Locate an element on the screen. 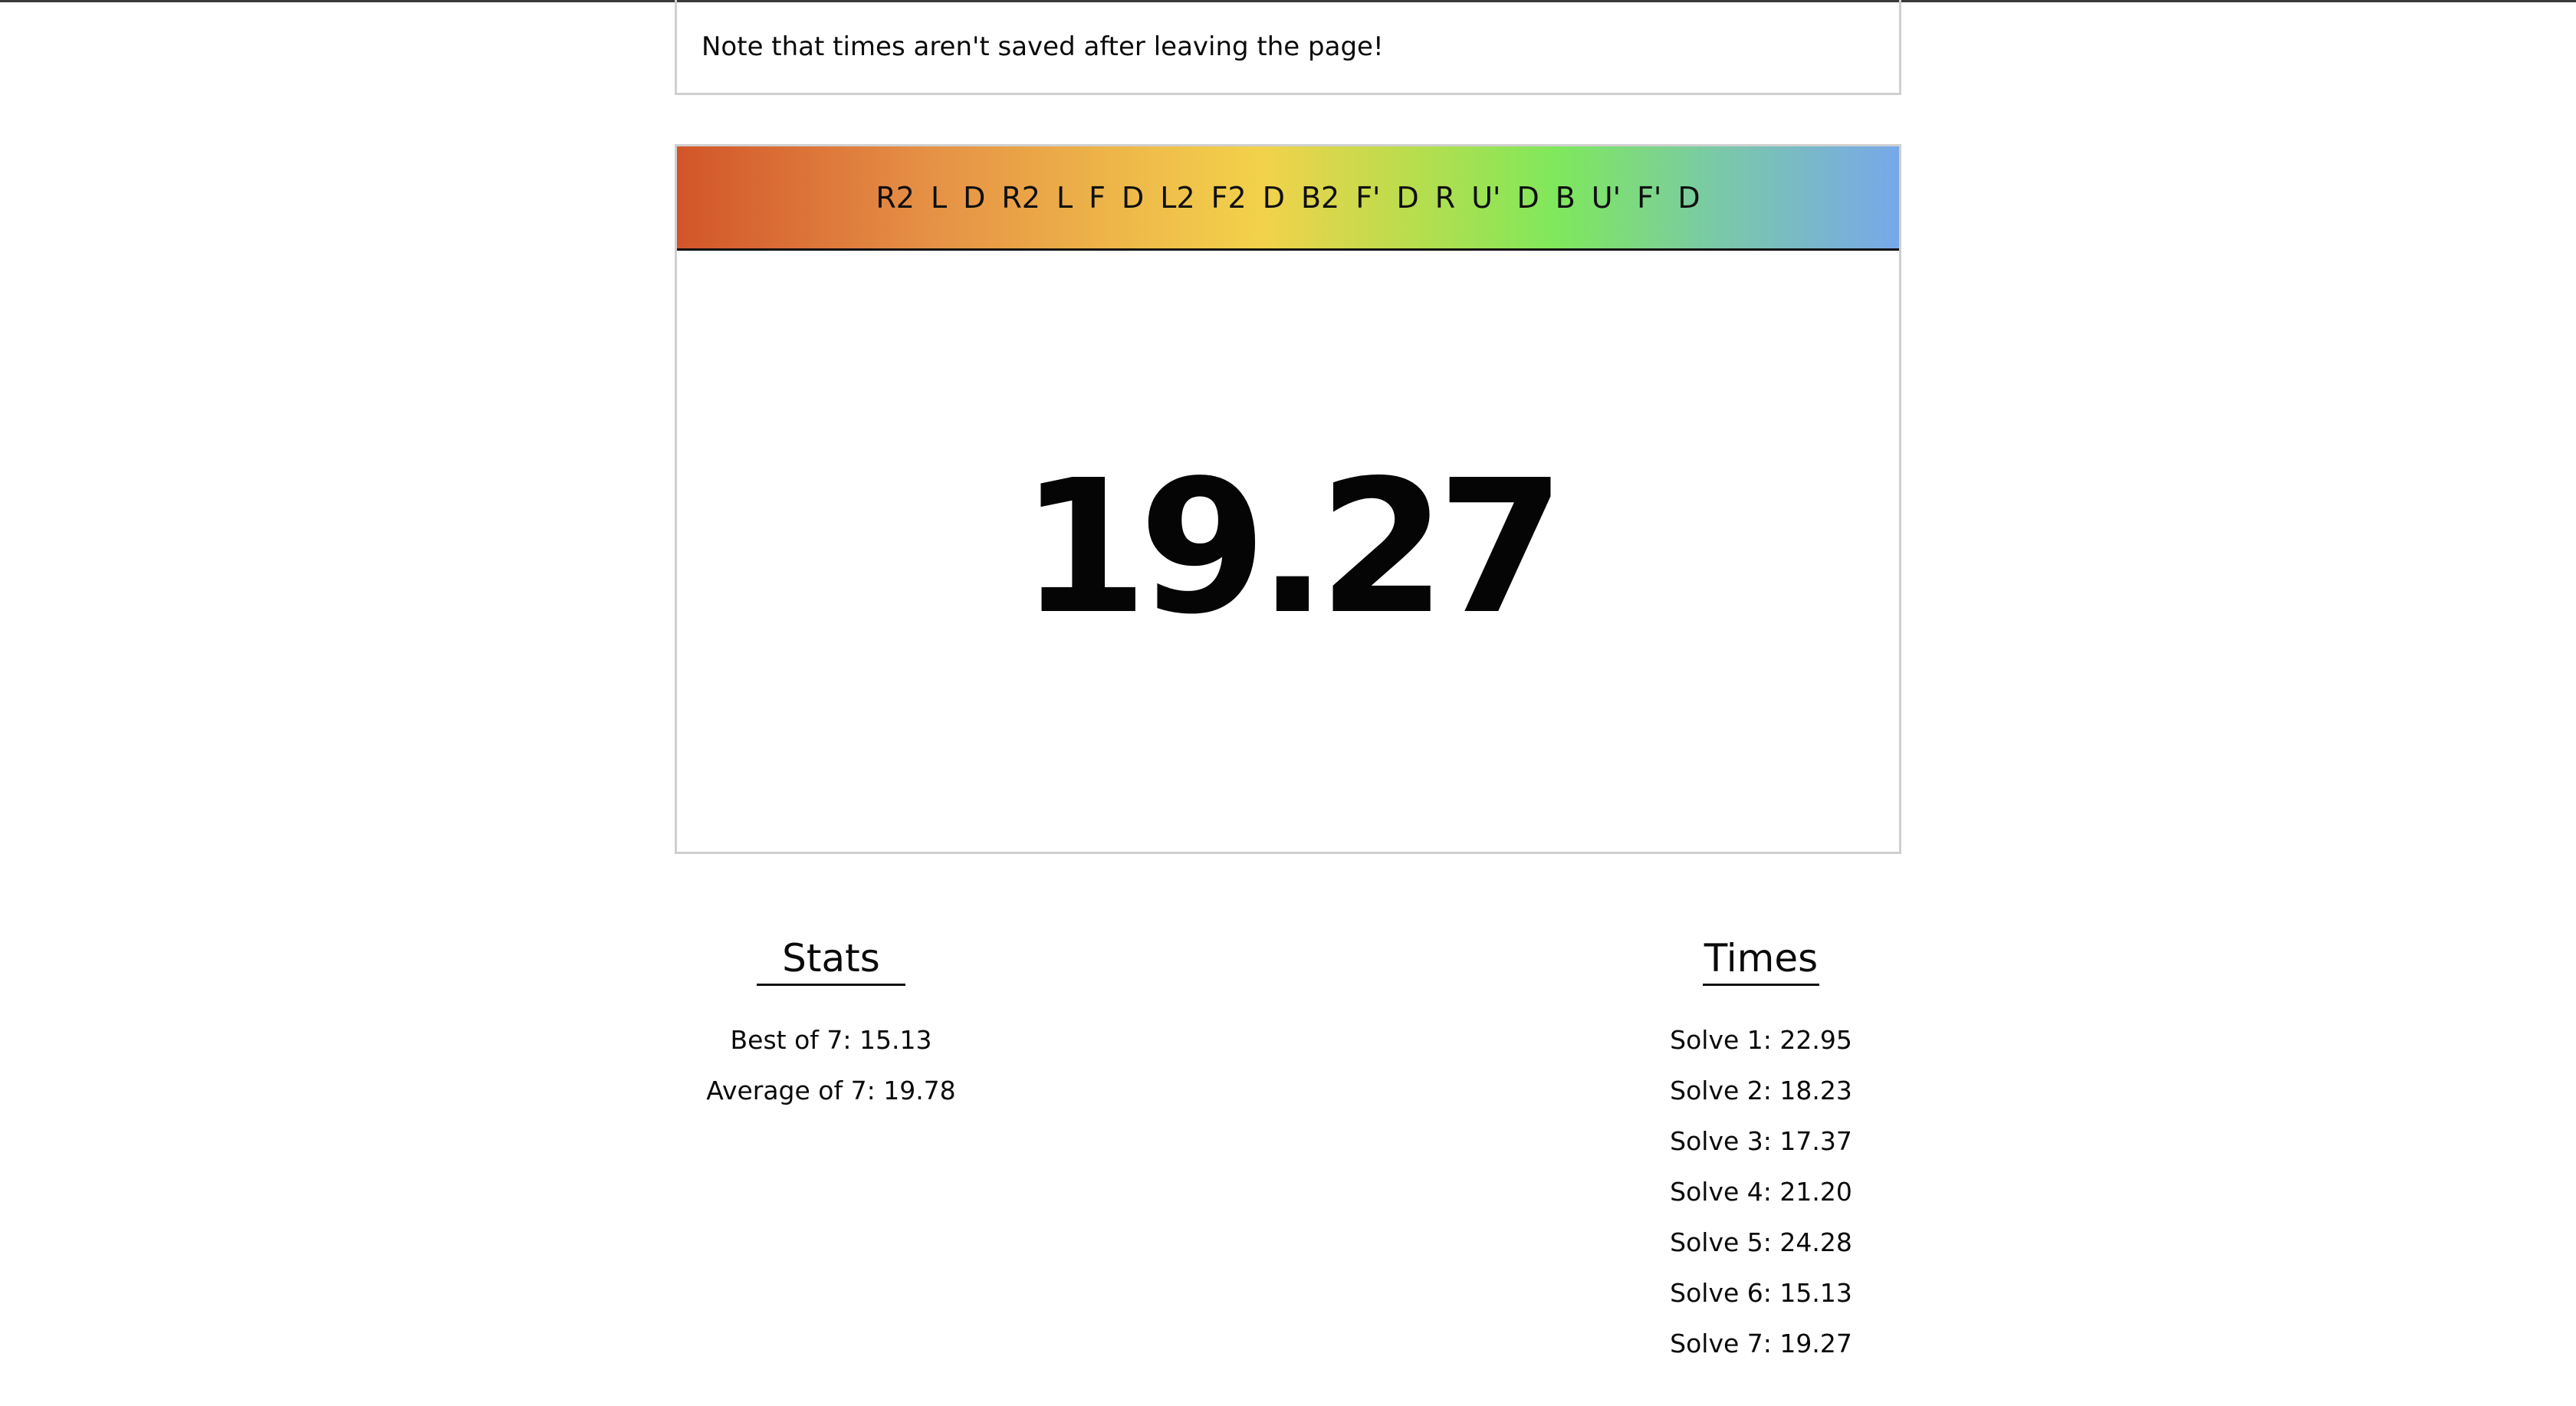 Image resolution: width=2576 pixels, height=1406 pixels. scramble-move: F is located at coordinates (1097, 197).